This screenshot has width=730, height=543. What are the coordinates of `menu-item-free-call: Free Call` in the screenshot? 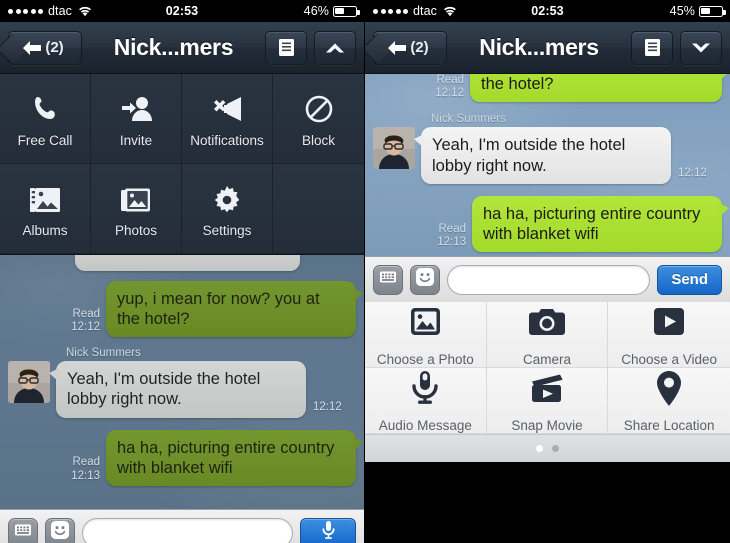 It's located at (45, 119).